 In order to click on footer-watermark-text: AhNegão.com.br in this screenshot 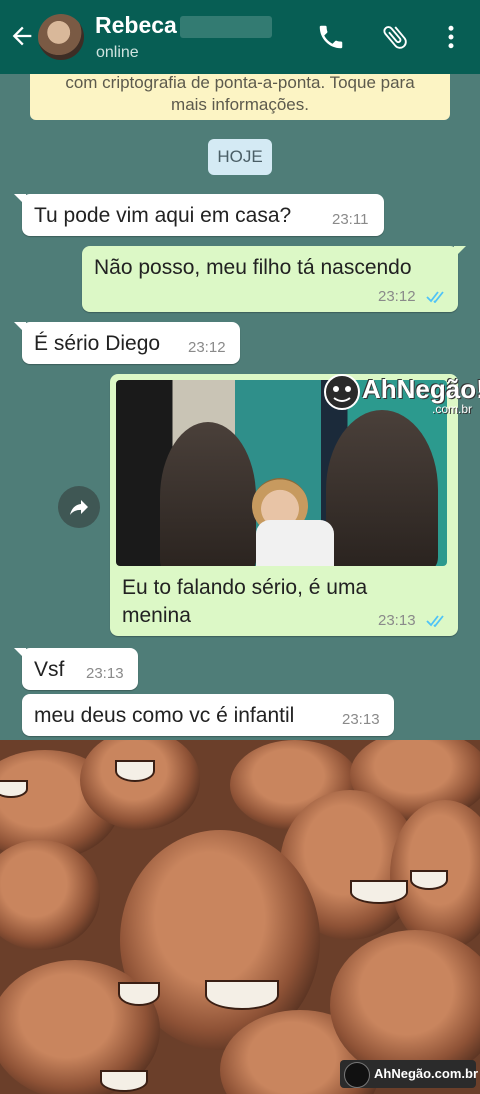, I will do `click(426, 1073)`.